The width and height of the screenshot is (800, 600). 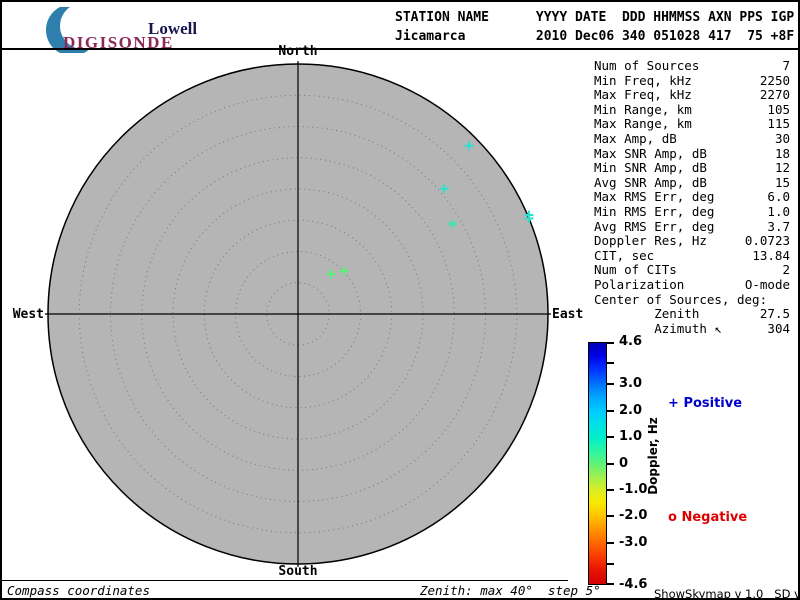 What do you see at coordinates (782, 138) in the screenshot?
I see `stat-value: 30` at bounding box center [782, 138].